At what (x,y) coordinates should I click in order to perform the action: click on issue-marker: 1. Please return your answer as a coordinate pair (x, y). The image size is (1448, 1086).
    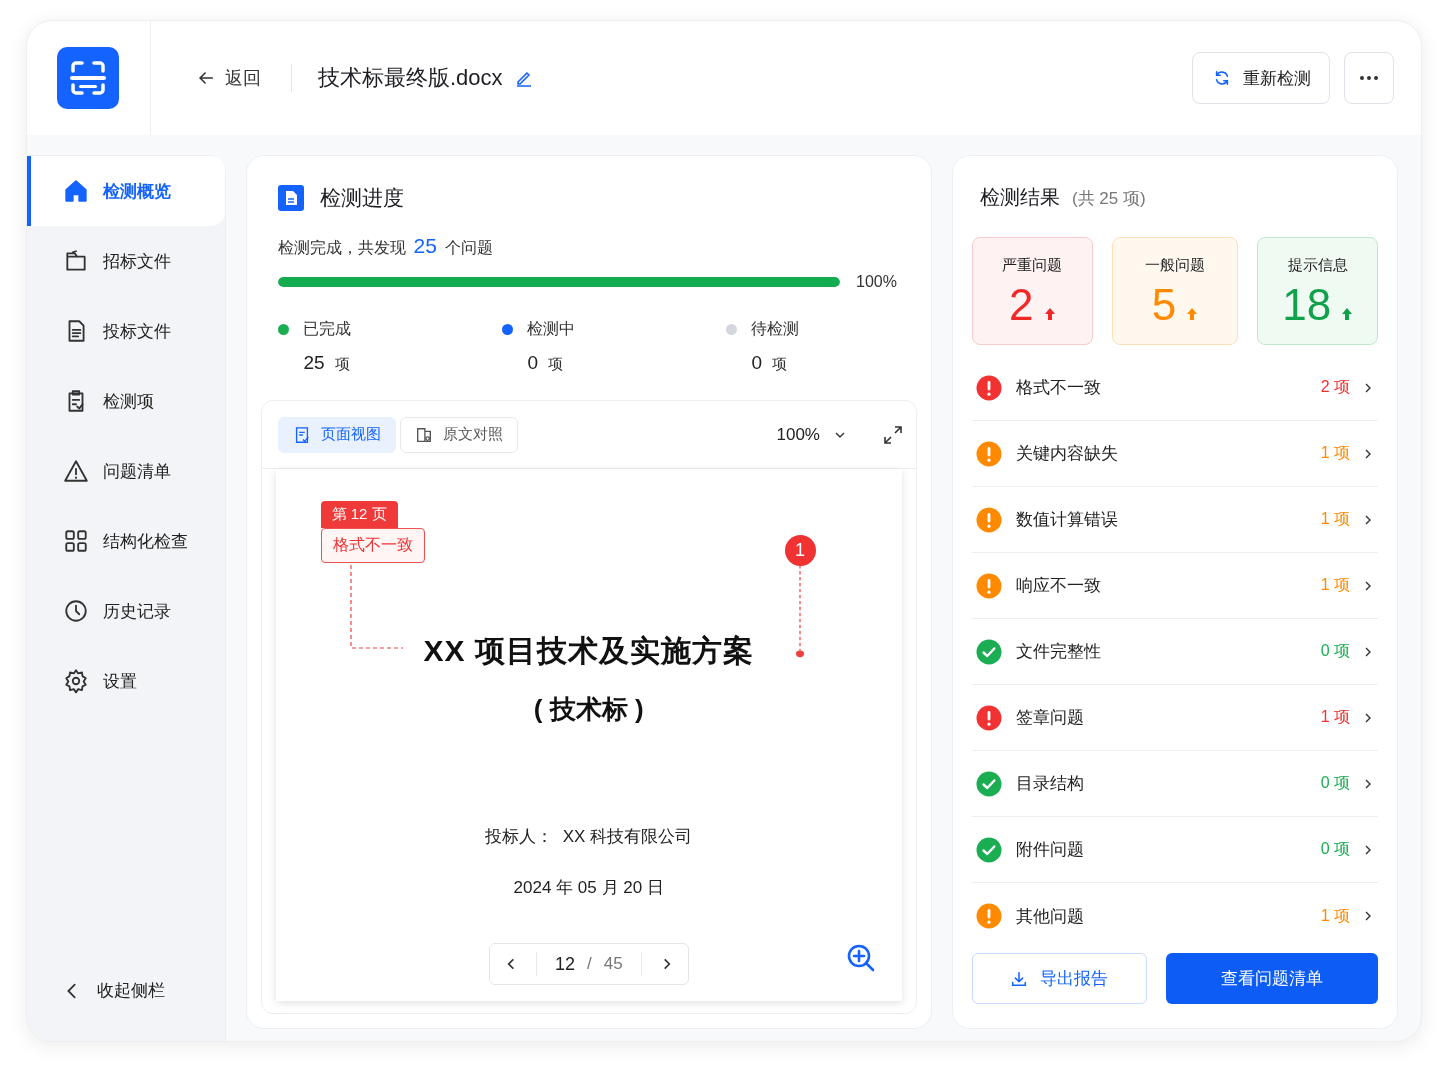
    Looking at the image, I should click on (800, 550).